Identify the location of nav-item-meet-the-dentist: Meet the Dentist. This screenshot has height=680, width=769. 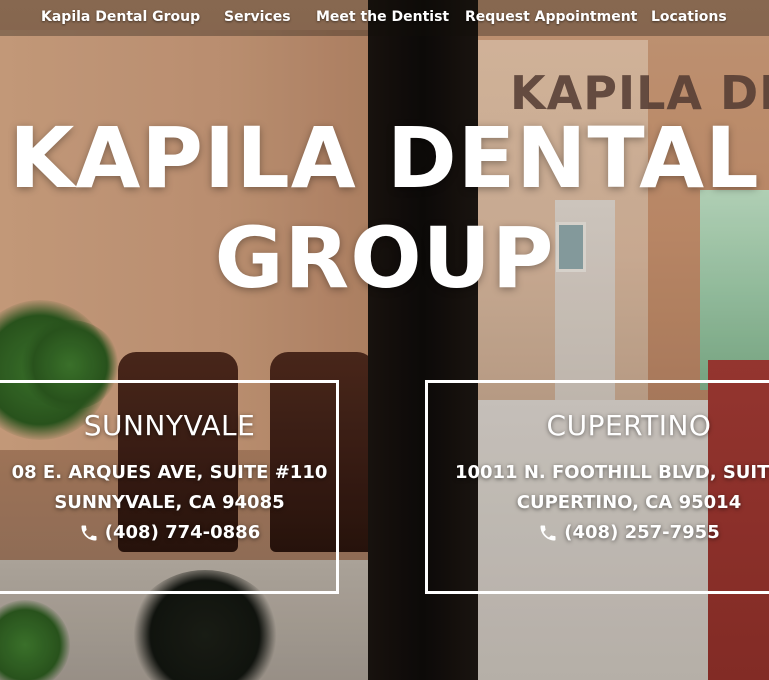
(382, 17).